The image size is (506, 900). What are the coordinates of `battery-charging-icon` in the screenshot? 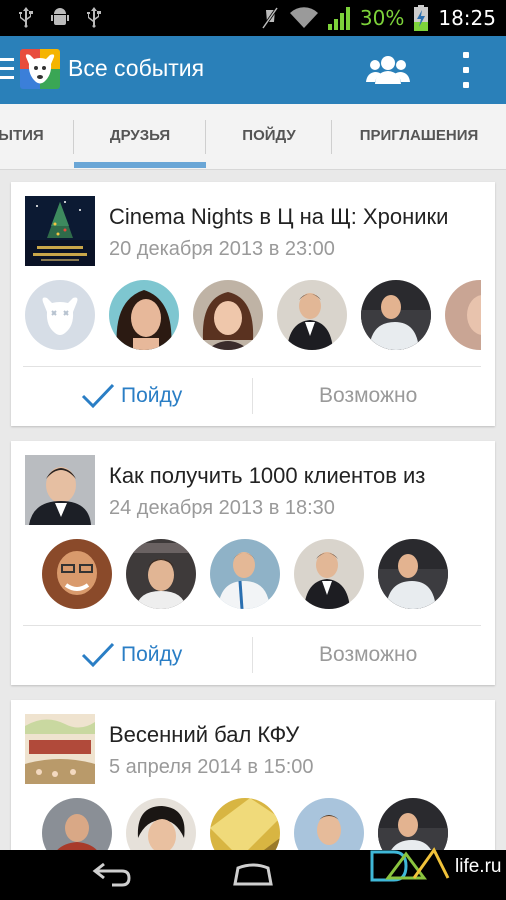 It's located at (421, 18).